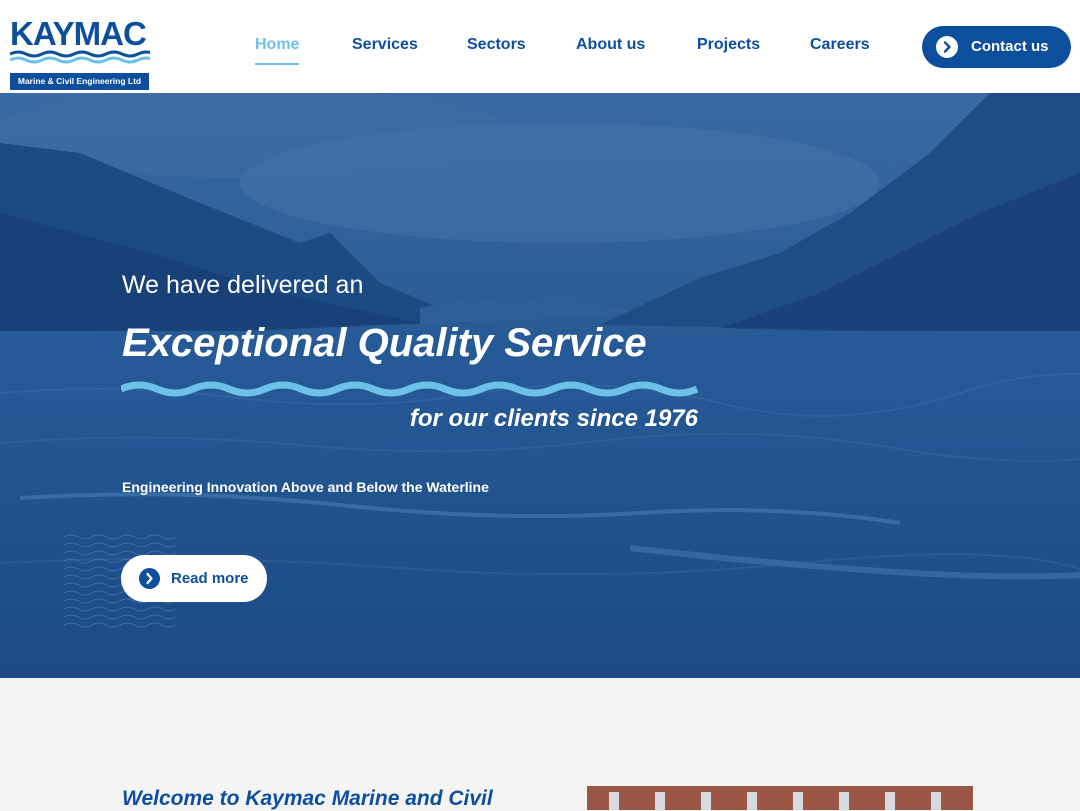 Image resolution: width=1080 pixels, height=811 pixels. I want to click on wave-divider-icon, so click(410, 389).